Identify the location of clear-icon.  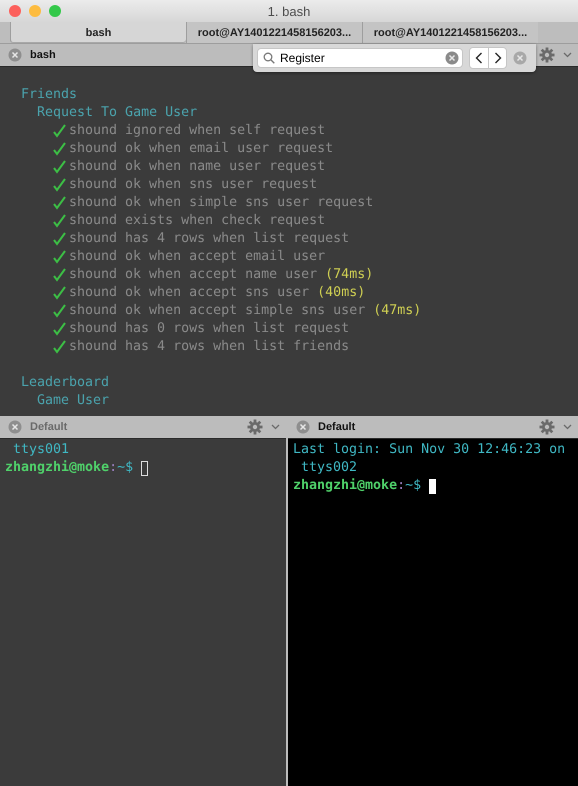
(452, 58).